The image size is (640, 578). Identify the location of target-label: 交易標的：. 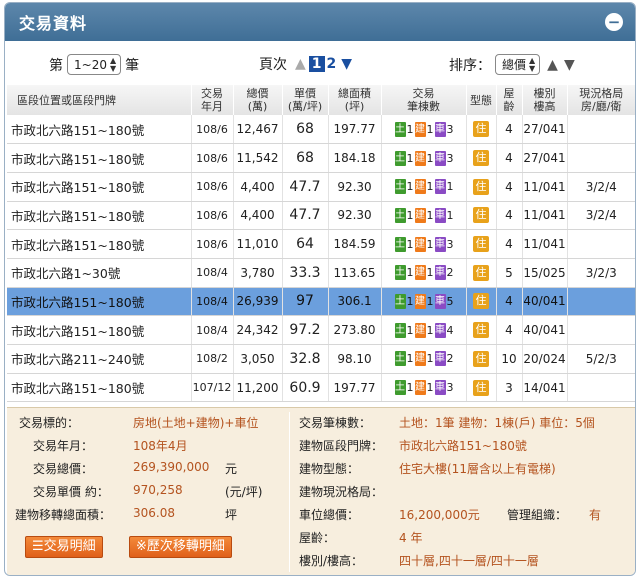
(49, 423).